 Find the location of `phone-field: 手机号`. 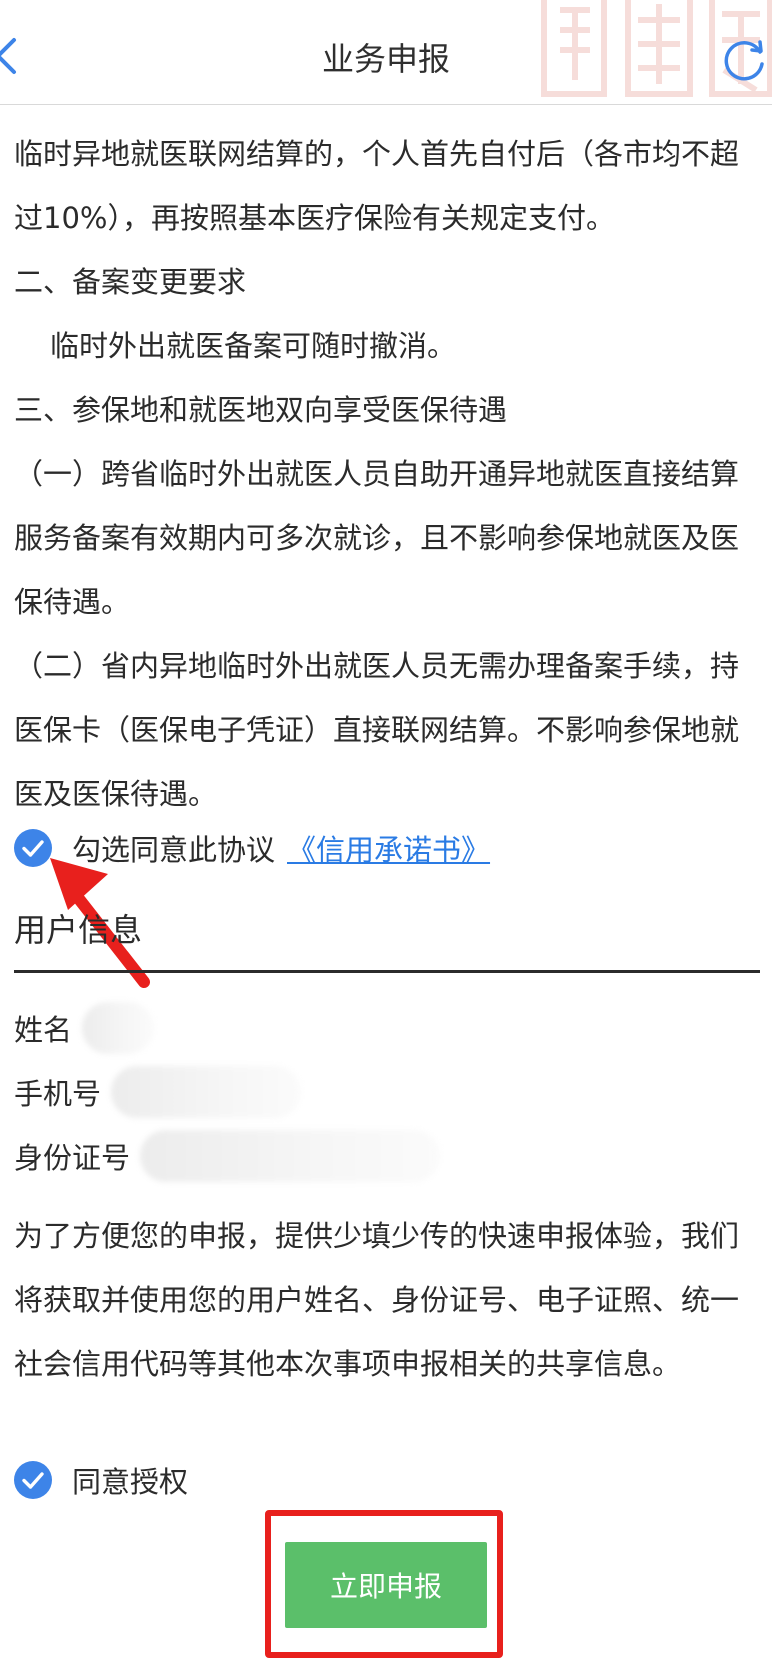

phone-field: 手机号 is located at coordinates (158, 1092).